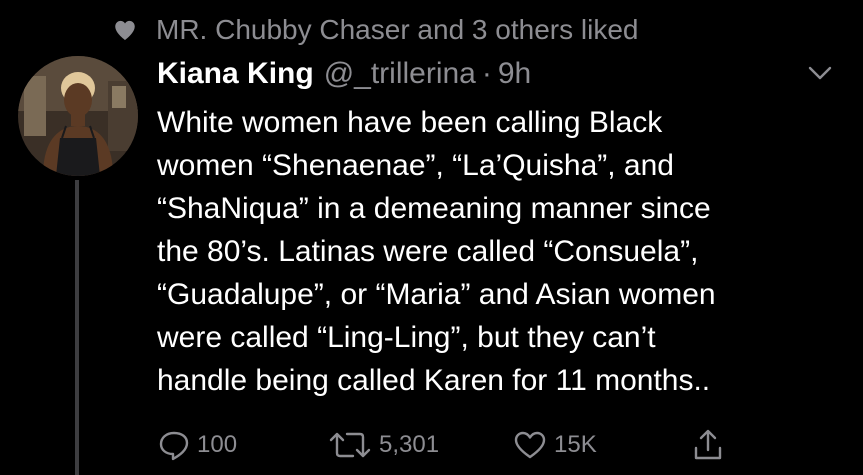 The width and height of the screenshot is (863, 475). Describe the element at coordinates (77, 327) in the screenshot. I see `thread-line` at that location.